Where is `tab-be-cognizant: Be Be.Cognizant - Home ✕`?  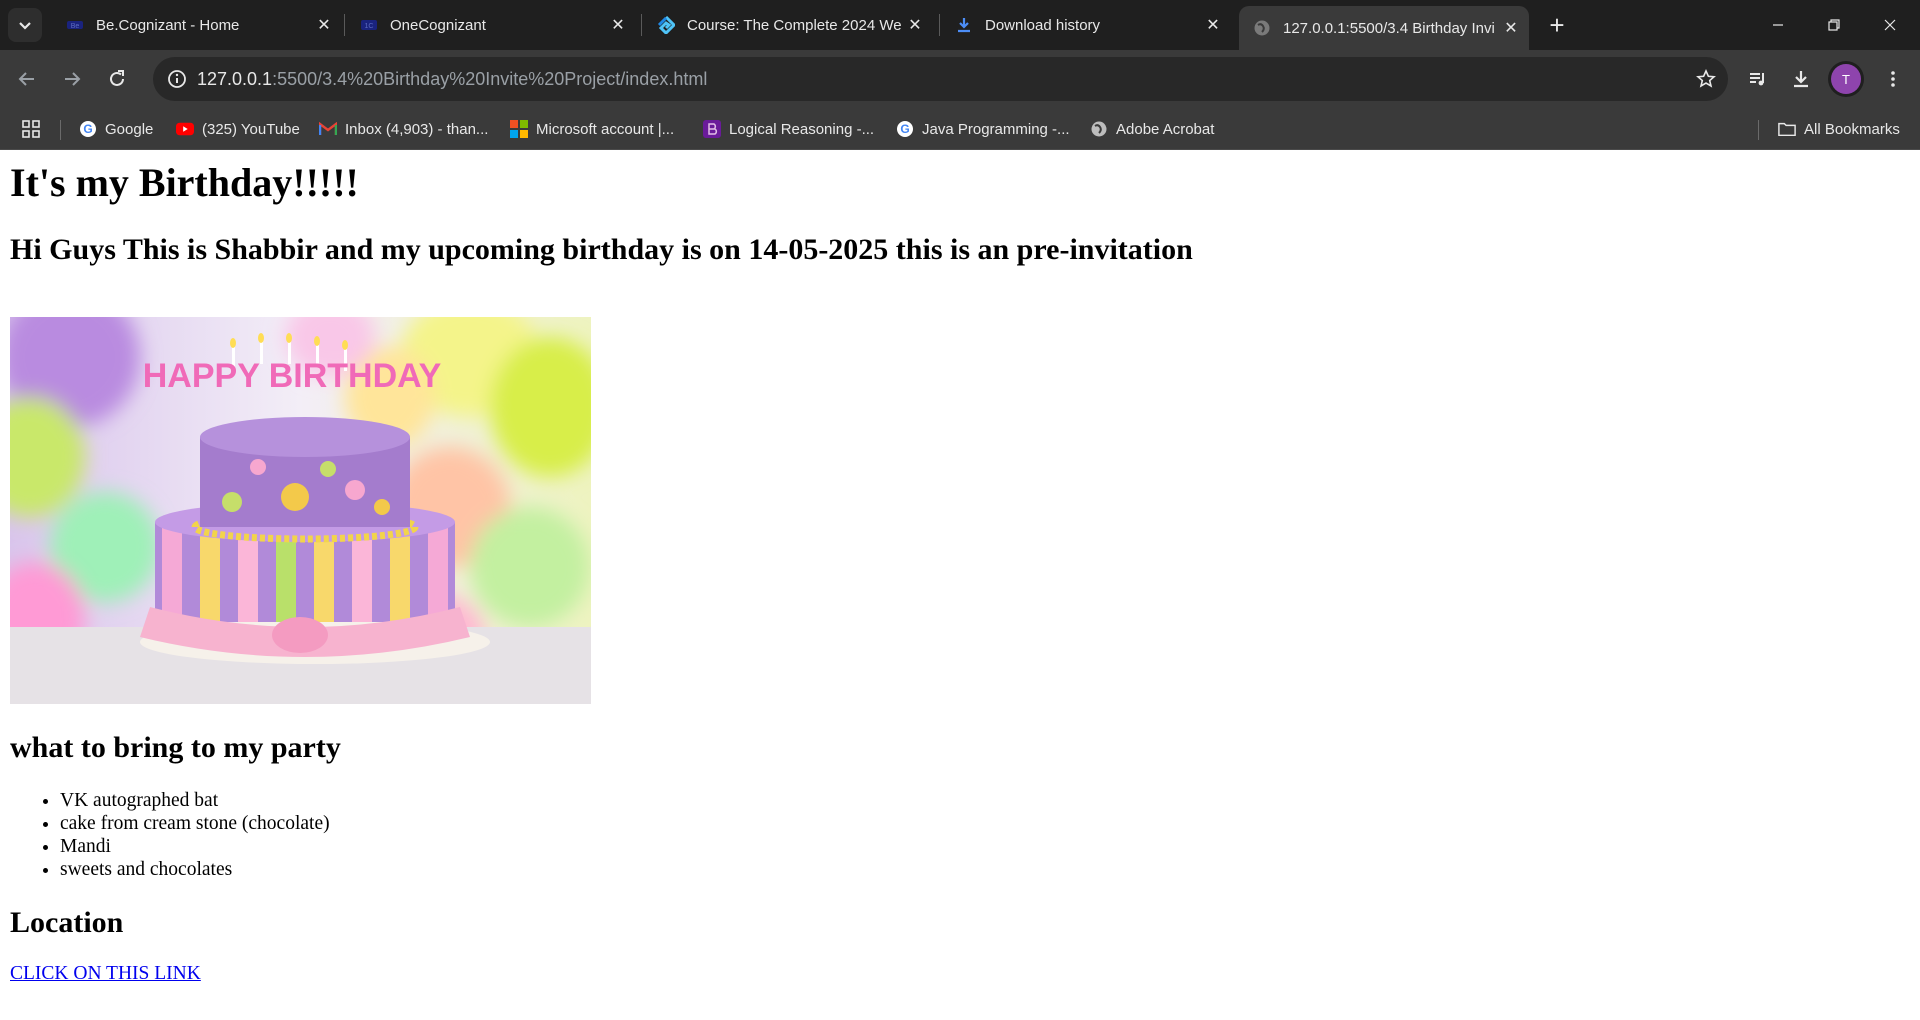 tab-be-cognizant: Be Be.Cognizant - Home ✕ is located at coordinates (197, 25).